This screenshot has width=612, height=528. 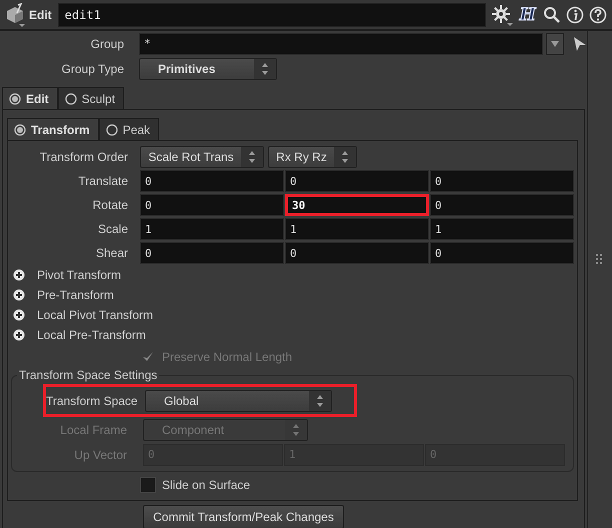 I want to click on tab: Transform, so click(x=53, y=129).